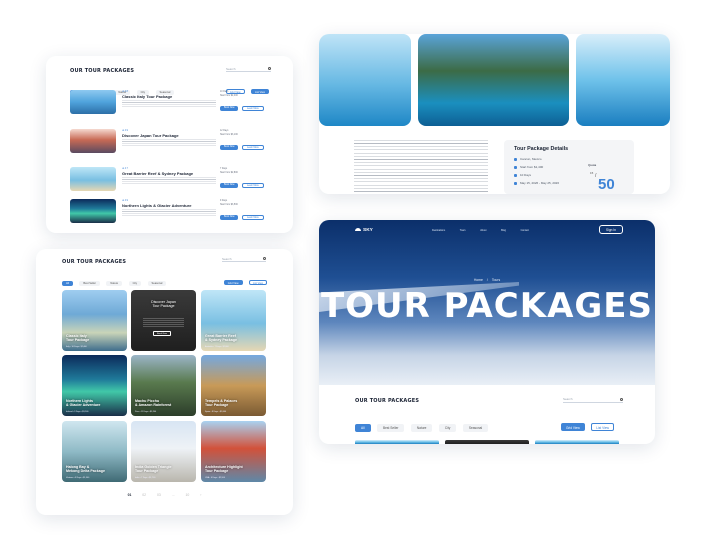 This screenshot has height=556, width=705. Describe the element at coordinates (163, 320) in the screenshot. I see `package-tile-featured: Discover Japan Tour Package Book Now` at that location.